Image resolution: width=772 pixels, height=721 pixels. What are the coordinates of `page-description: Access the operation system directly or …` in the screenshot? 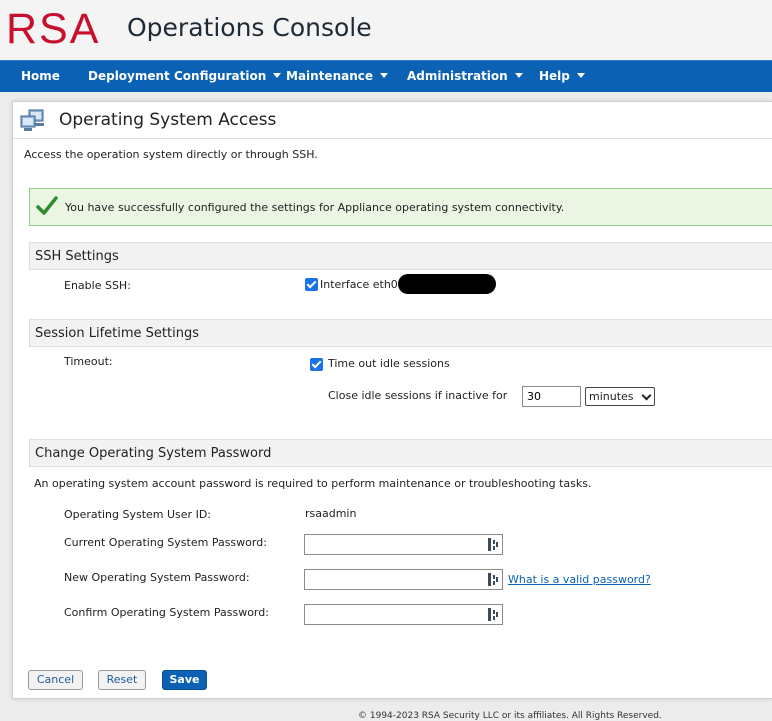 It's located at (171, 154).